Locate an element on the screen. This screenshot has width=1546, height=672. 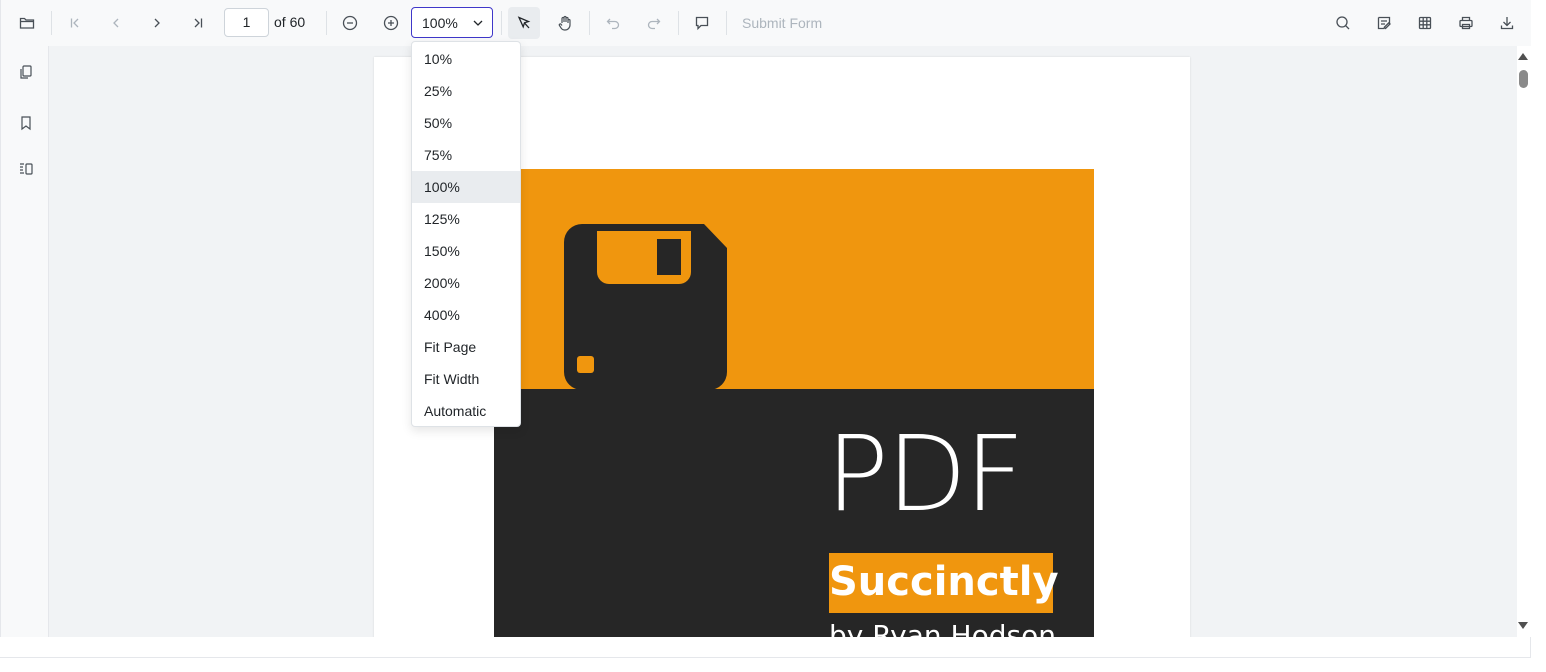
scroll-down-arrow-icon is located at coordinates (1523, 625).